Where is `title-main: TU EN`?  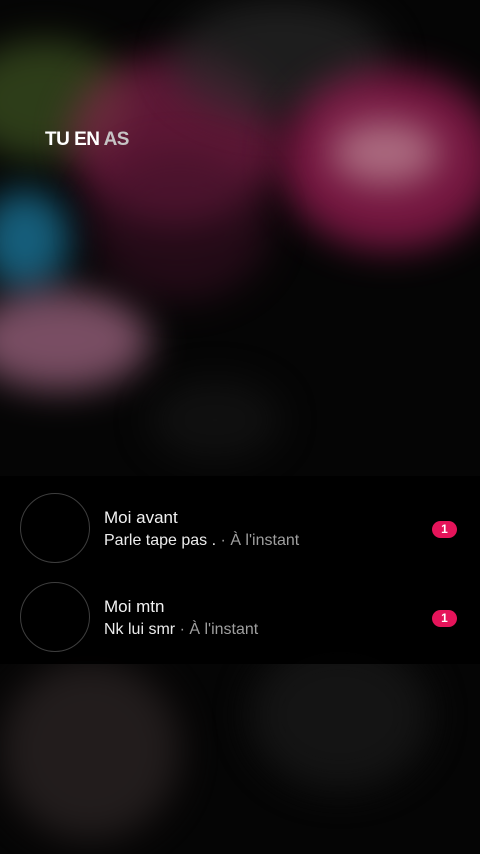 title-main: TU EN is located at coordinates (72, 139).